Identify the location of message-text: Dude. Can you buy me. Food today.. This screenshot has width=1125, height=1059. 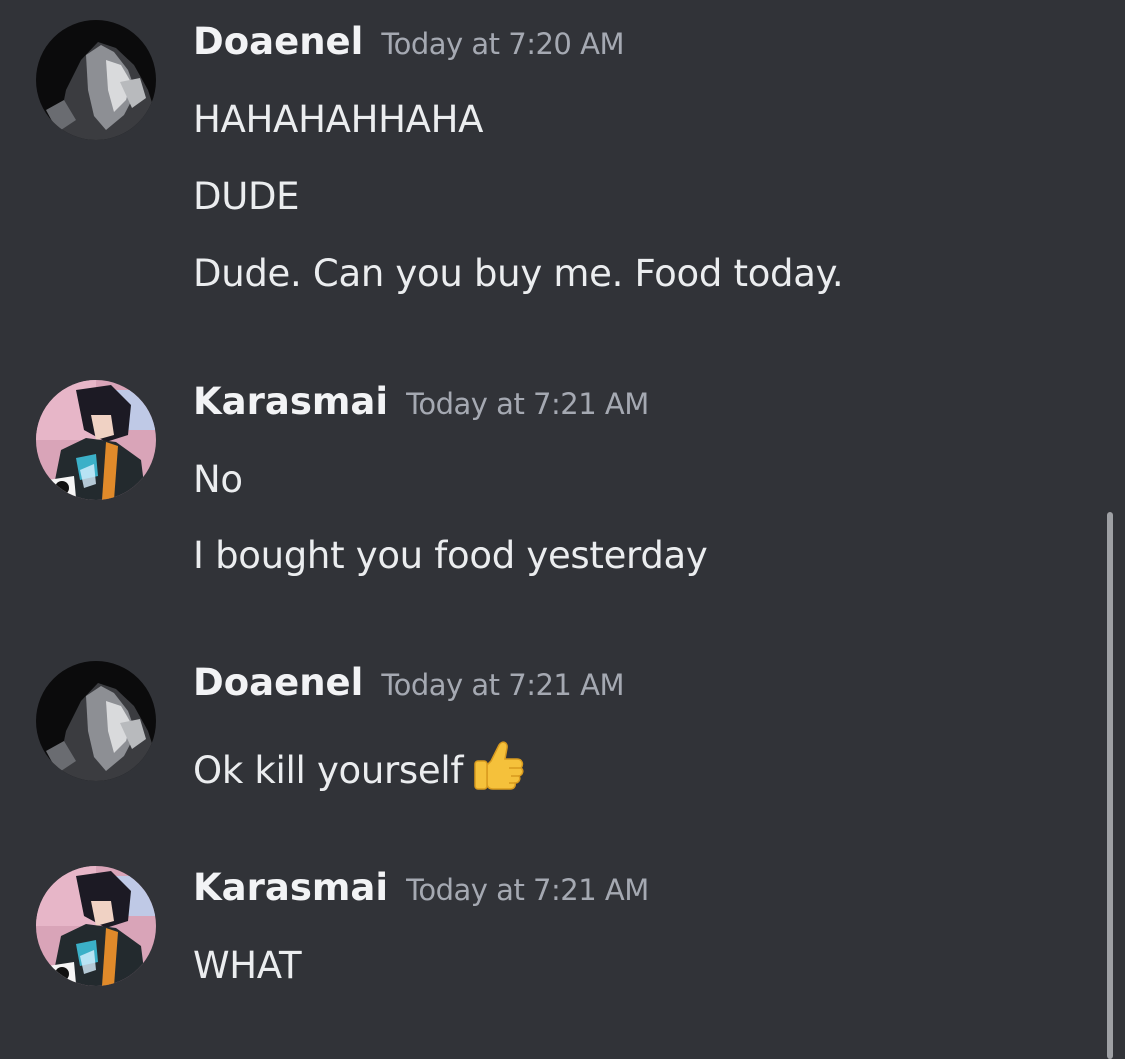
(518, 273).